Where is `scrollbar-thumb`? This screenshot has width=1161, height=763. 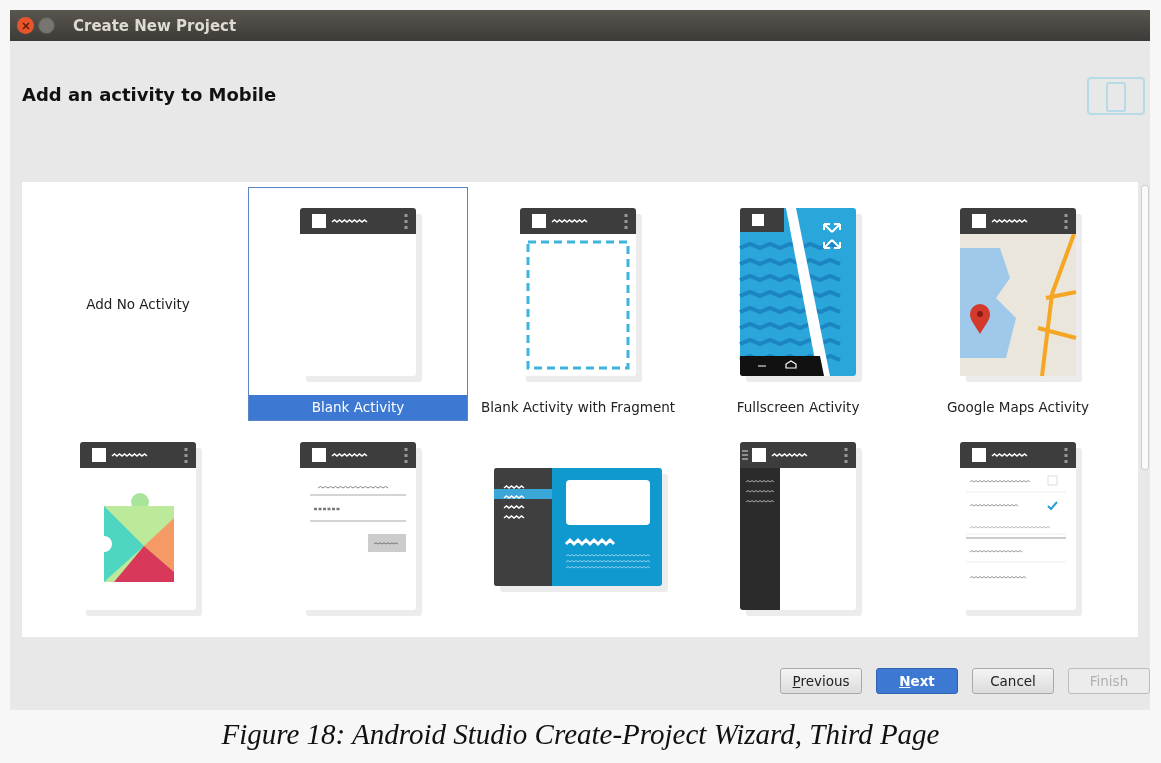
scrollbar-thumb is located at coordinates (1145, 327).